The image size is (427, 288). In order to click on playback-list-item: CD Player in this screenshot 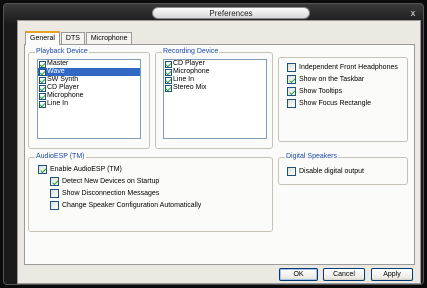, I will do `click(89, 88)`.